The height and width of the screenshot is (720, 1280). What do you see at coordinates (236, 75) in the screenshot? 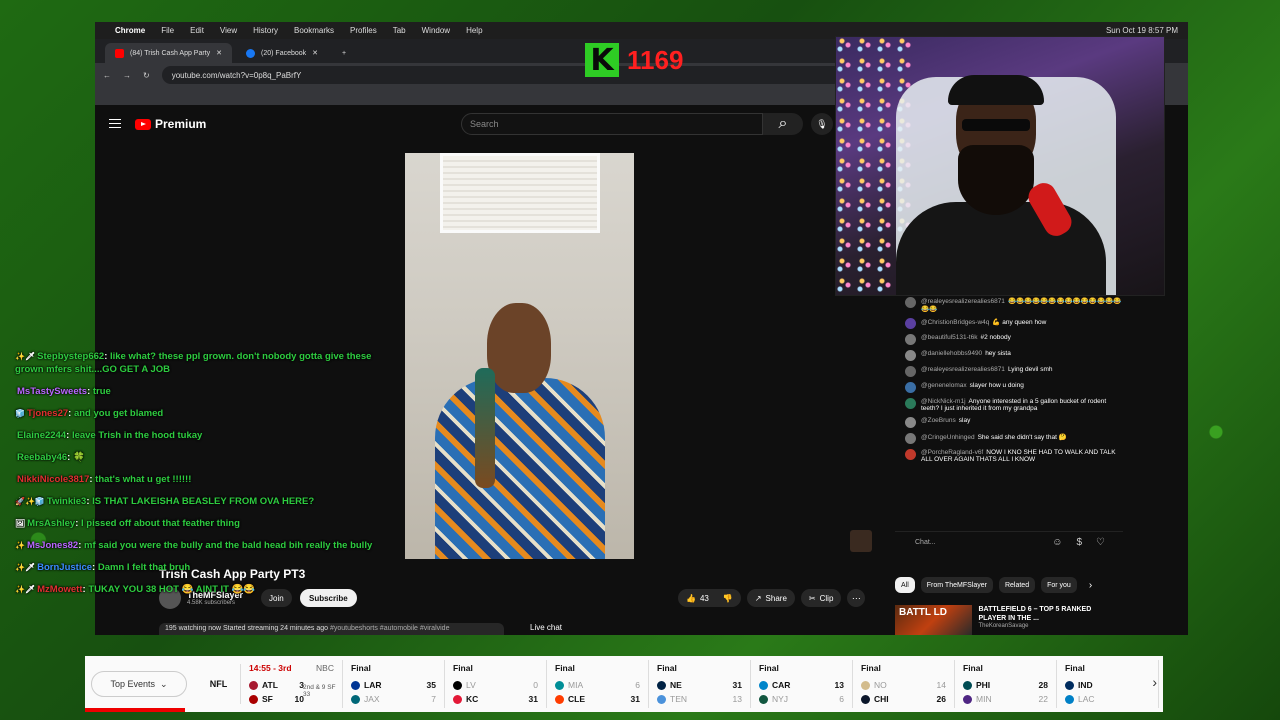
I see `url-text: youtube.com/watch?v=0p8q_PaBrfY` at bounding box center [236, 75].